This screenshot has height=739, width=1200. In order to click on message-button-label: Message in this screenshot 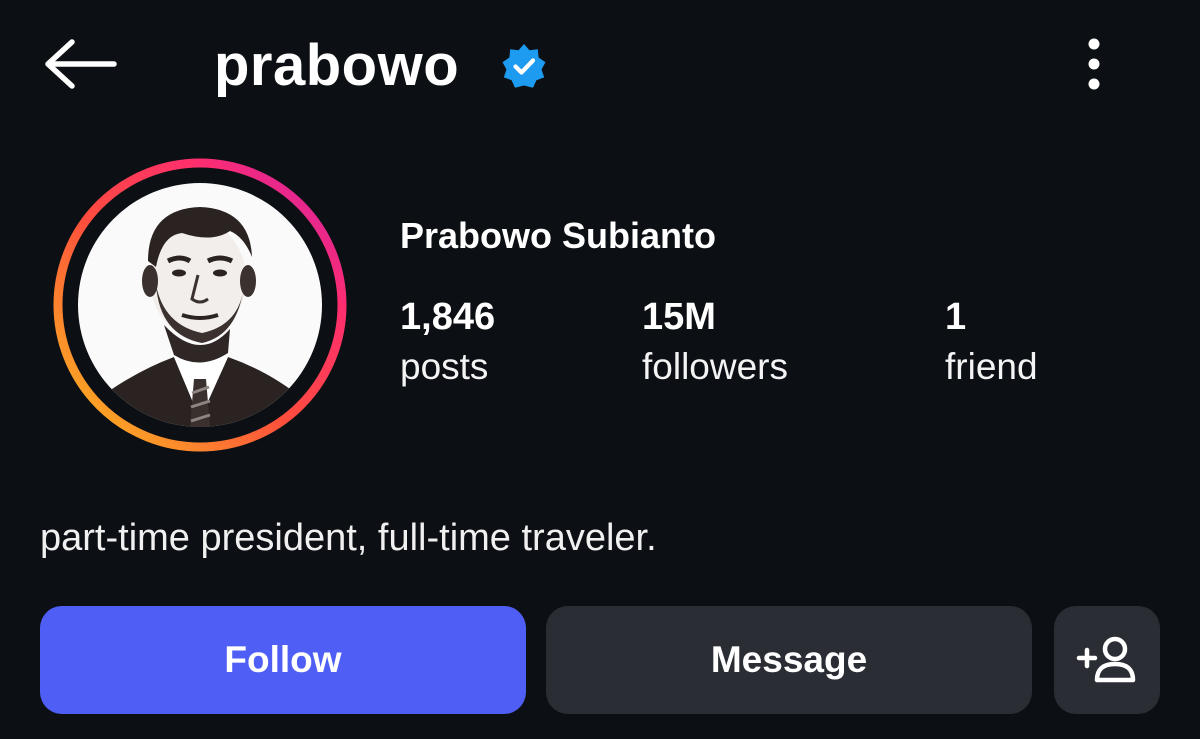, I will do `click(789, 659)`.